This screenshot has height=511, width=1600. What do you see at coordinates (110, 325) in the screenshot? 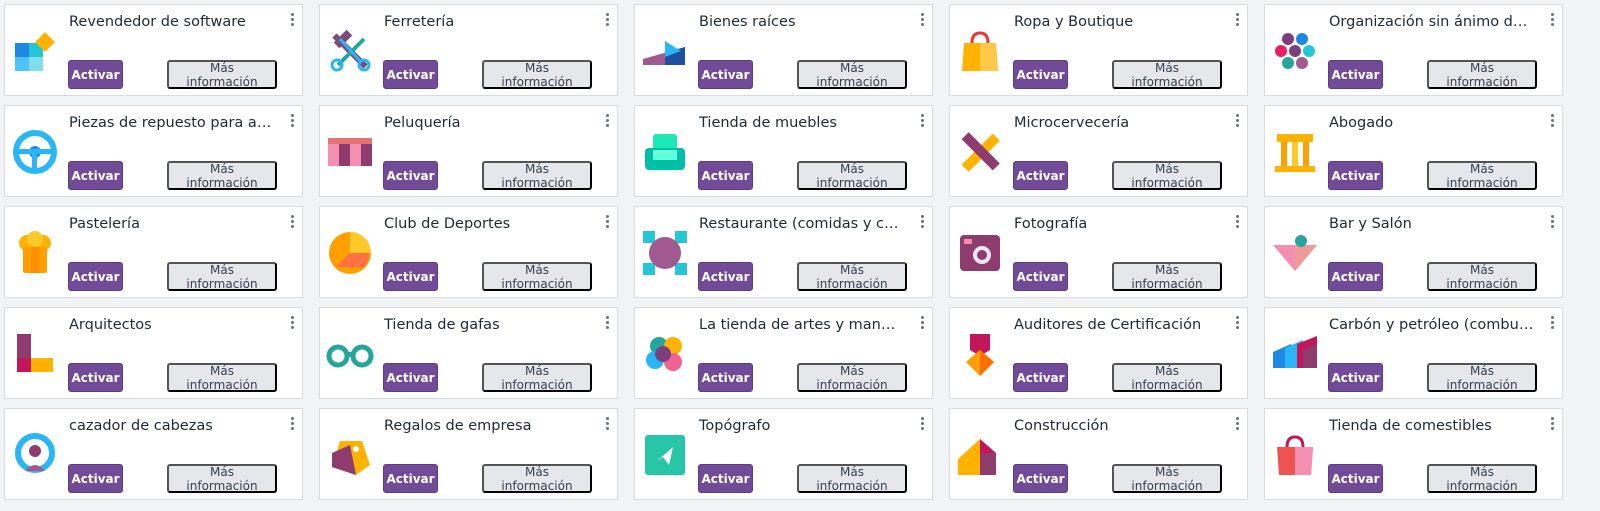
I see `app-title: Arquitectos` at bounding box center [110, 325].